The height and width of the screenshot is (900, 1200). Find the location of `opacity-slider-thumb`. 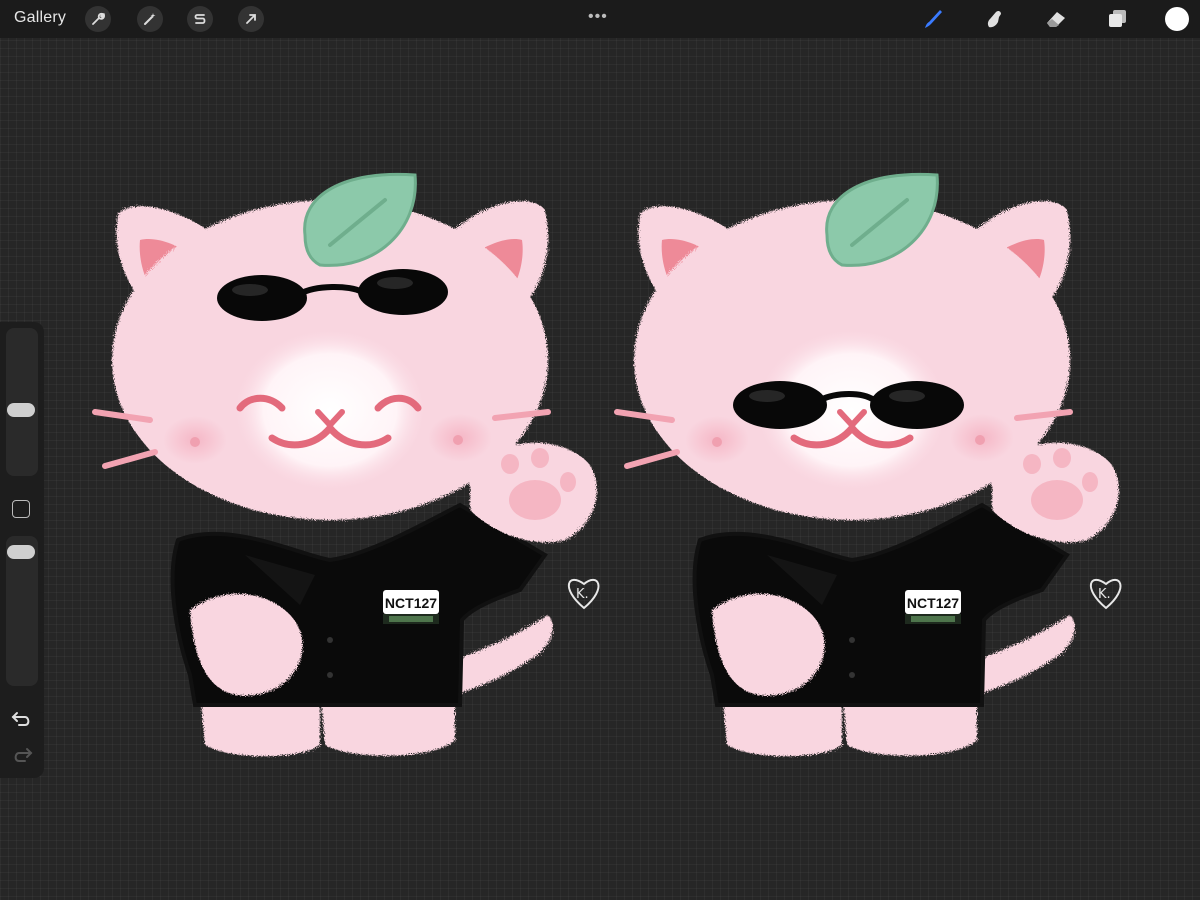

opacity-slider-thumb is located at coordinates (21, 552).